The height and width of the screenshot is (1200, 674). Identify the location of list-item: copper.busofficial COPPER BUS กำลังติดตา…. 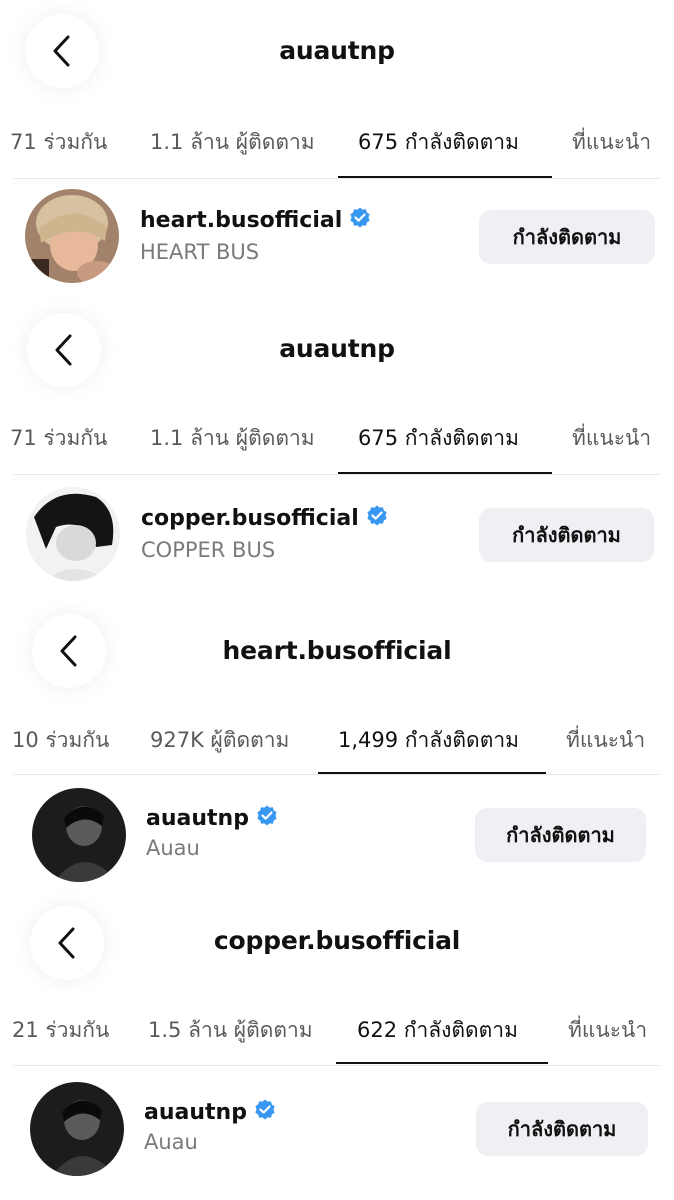
(337, 534).